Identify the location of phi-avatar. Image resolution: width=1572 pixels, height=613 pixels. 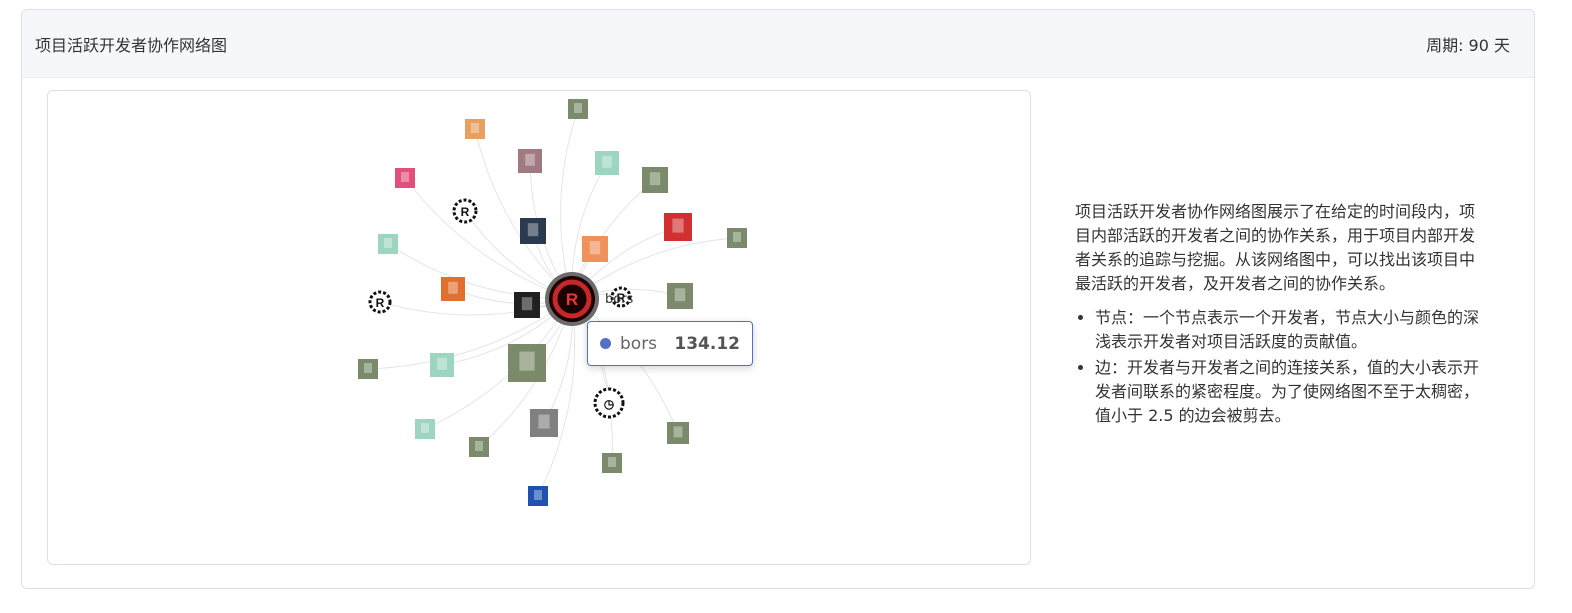
(595, 249).